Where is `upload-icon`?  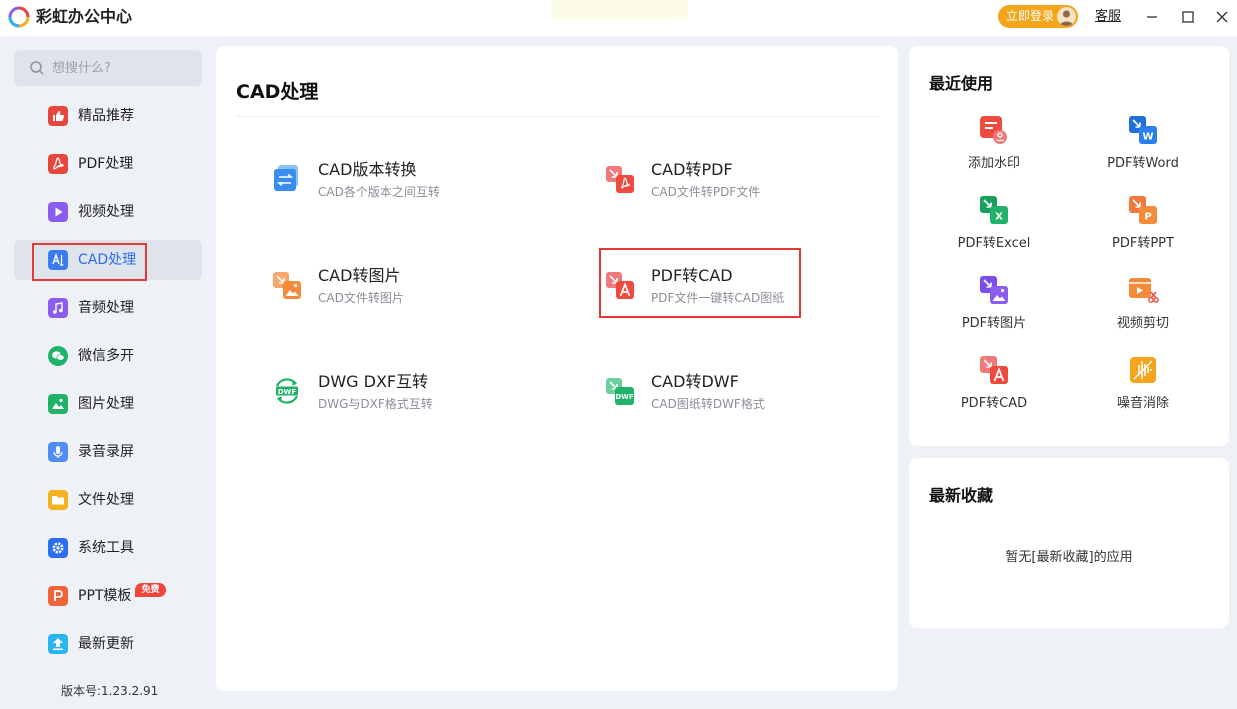
upload-icon is located at coordinates (58, 644).